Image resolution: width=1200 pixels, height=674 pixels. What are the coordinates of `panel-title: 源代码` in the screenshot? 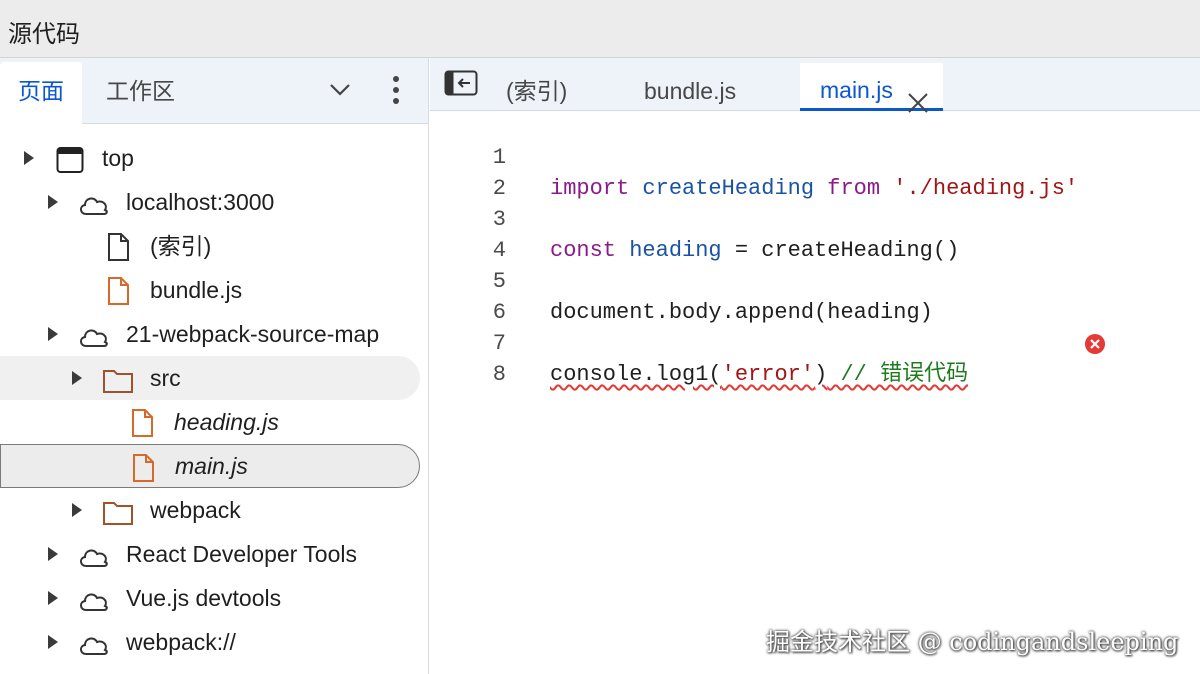 It's located at (44, 34).